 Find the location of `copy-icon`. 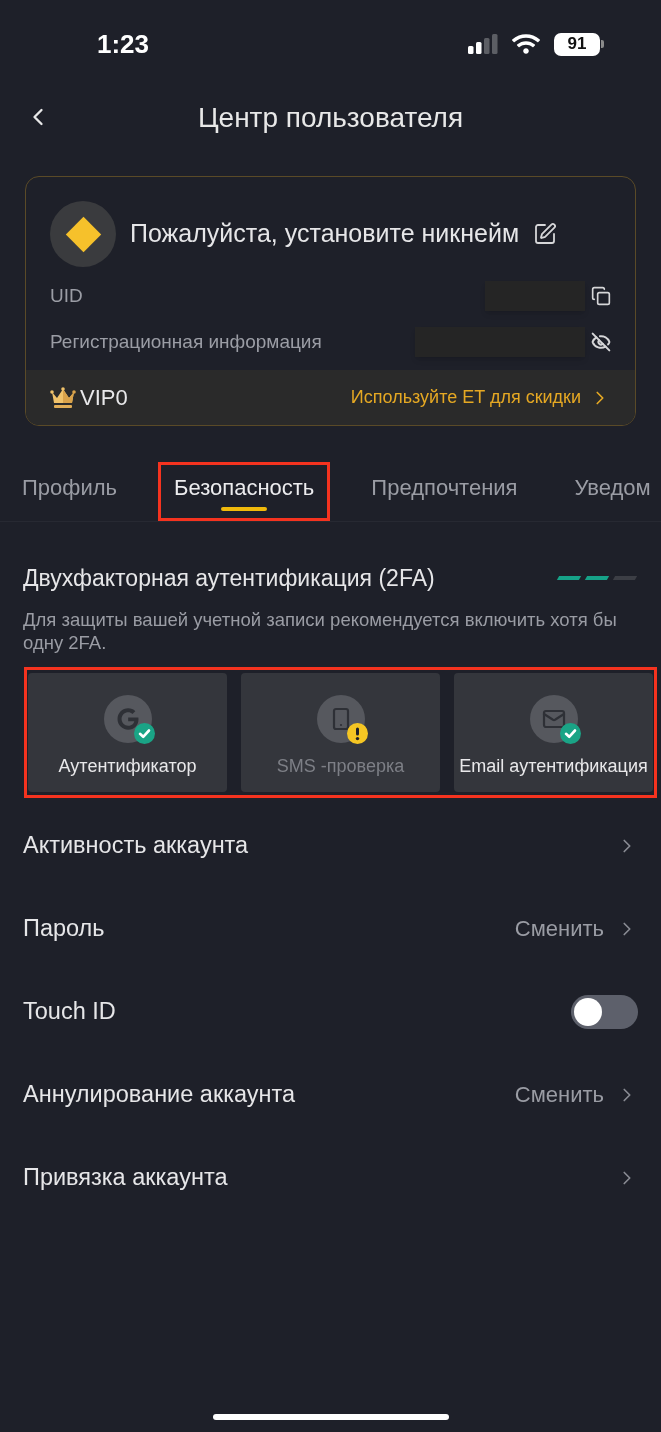

copy-icon is located at coordinates (601, 296).